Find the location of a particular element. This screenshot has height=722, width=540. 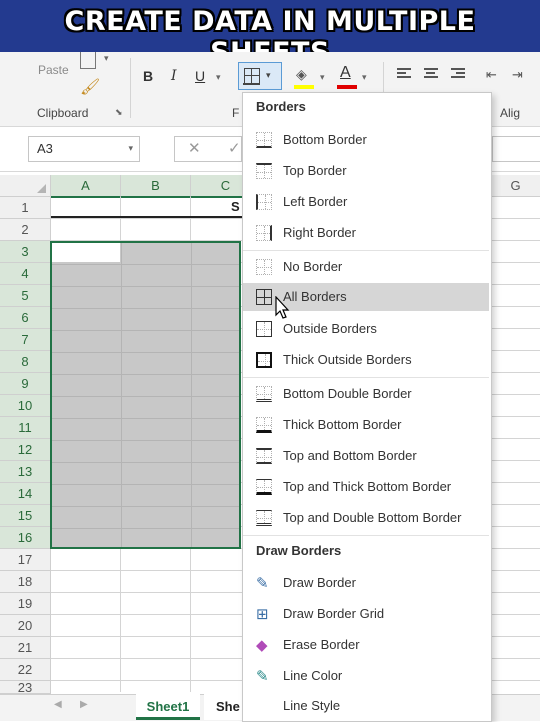

row-header: 14 is located at coordinates (26, 494).